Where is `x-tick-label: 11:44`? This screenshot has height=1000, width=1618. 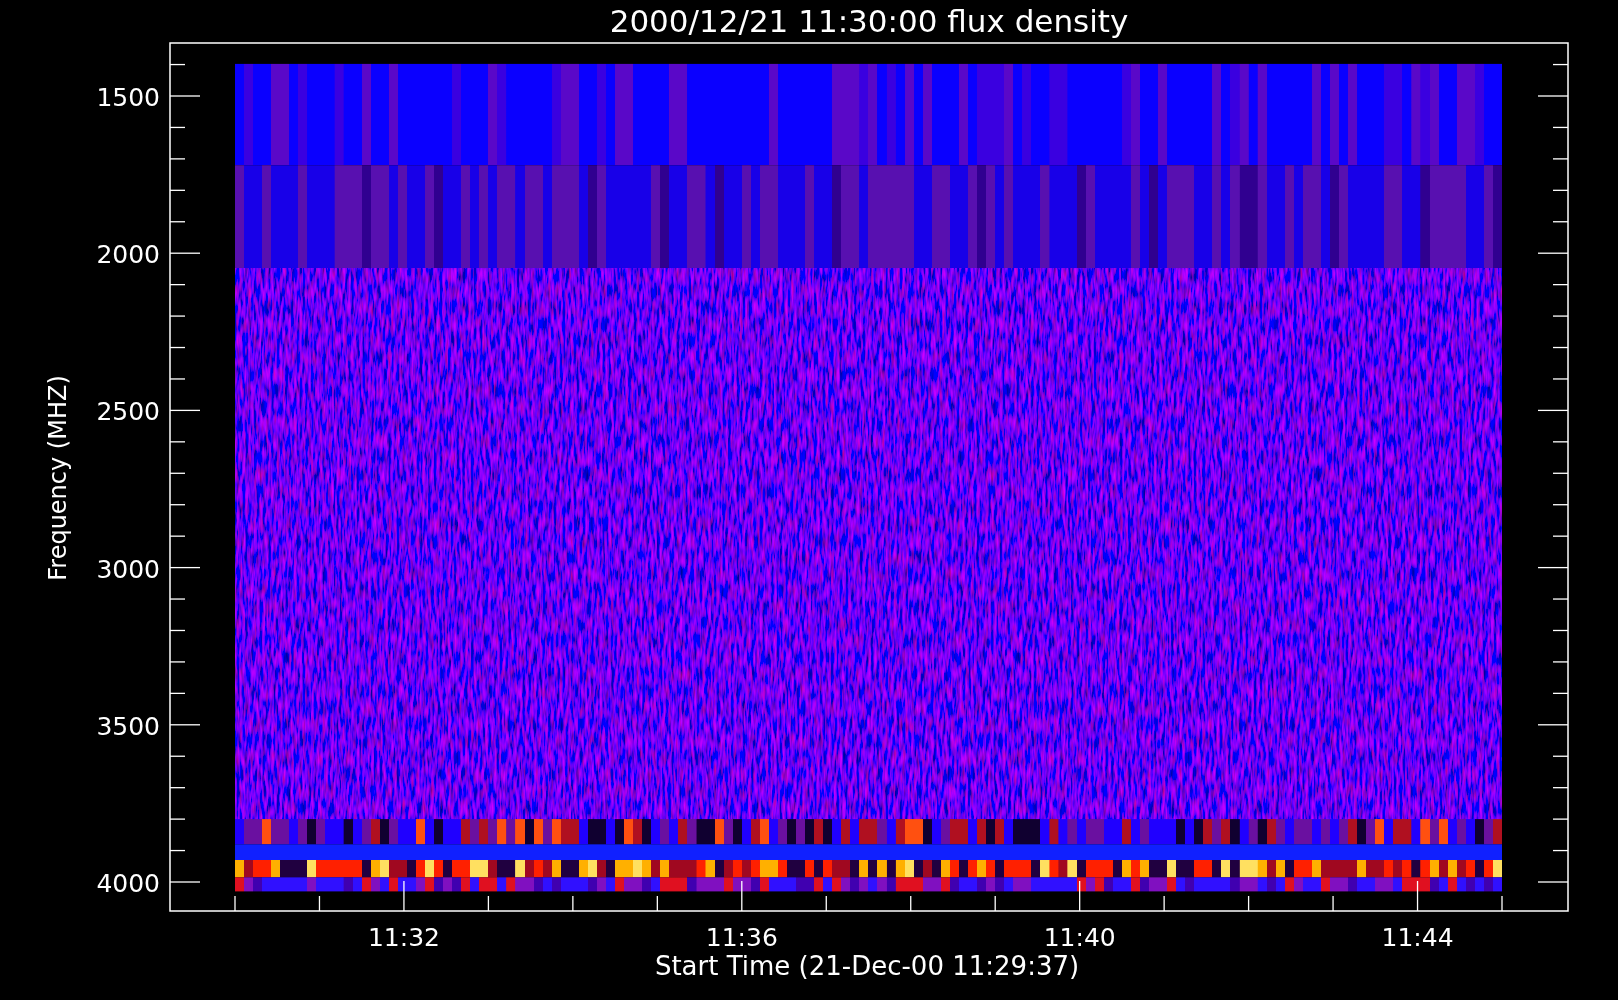
x-tick-label: 11:44 is located at coordinates (1417, 937).